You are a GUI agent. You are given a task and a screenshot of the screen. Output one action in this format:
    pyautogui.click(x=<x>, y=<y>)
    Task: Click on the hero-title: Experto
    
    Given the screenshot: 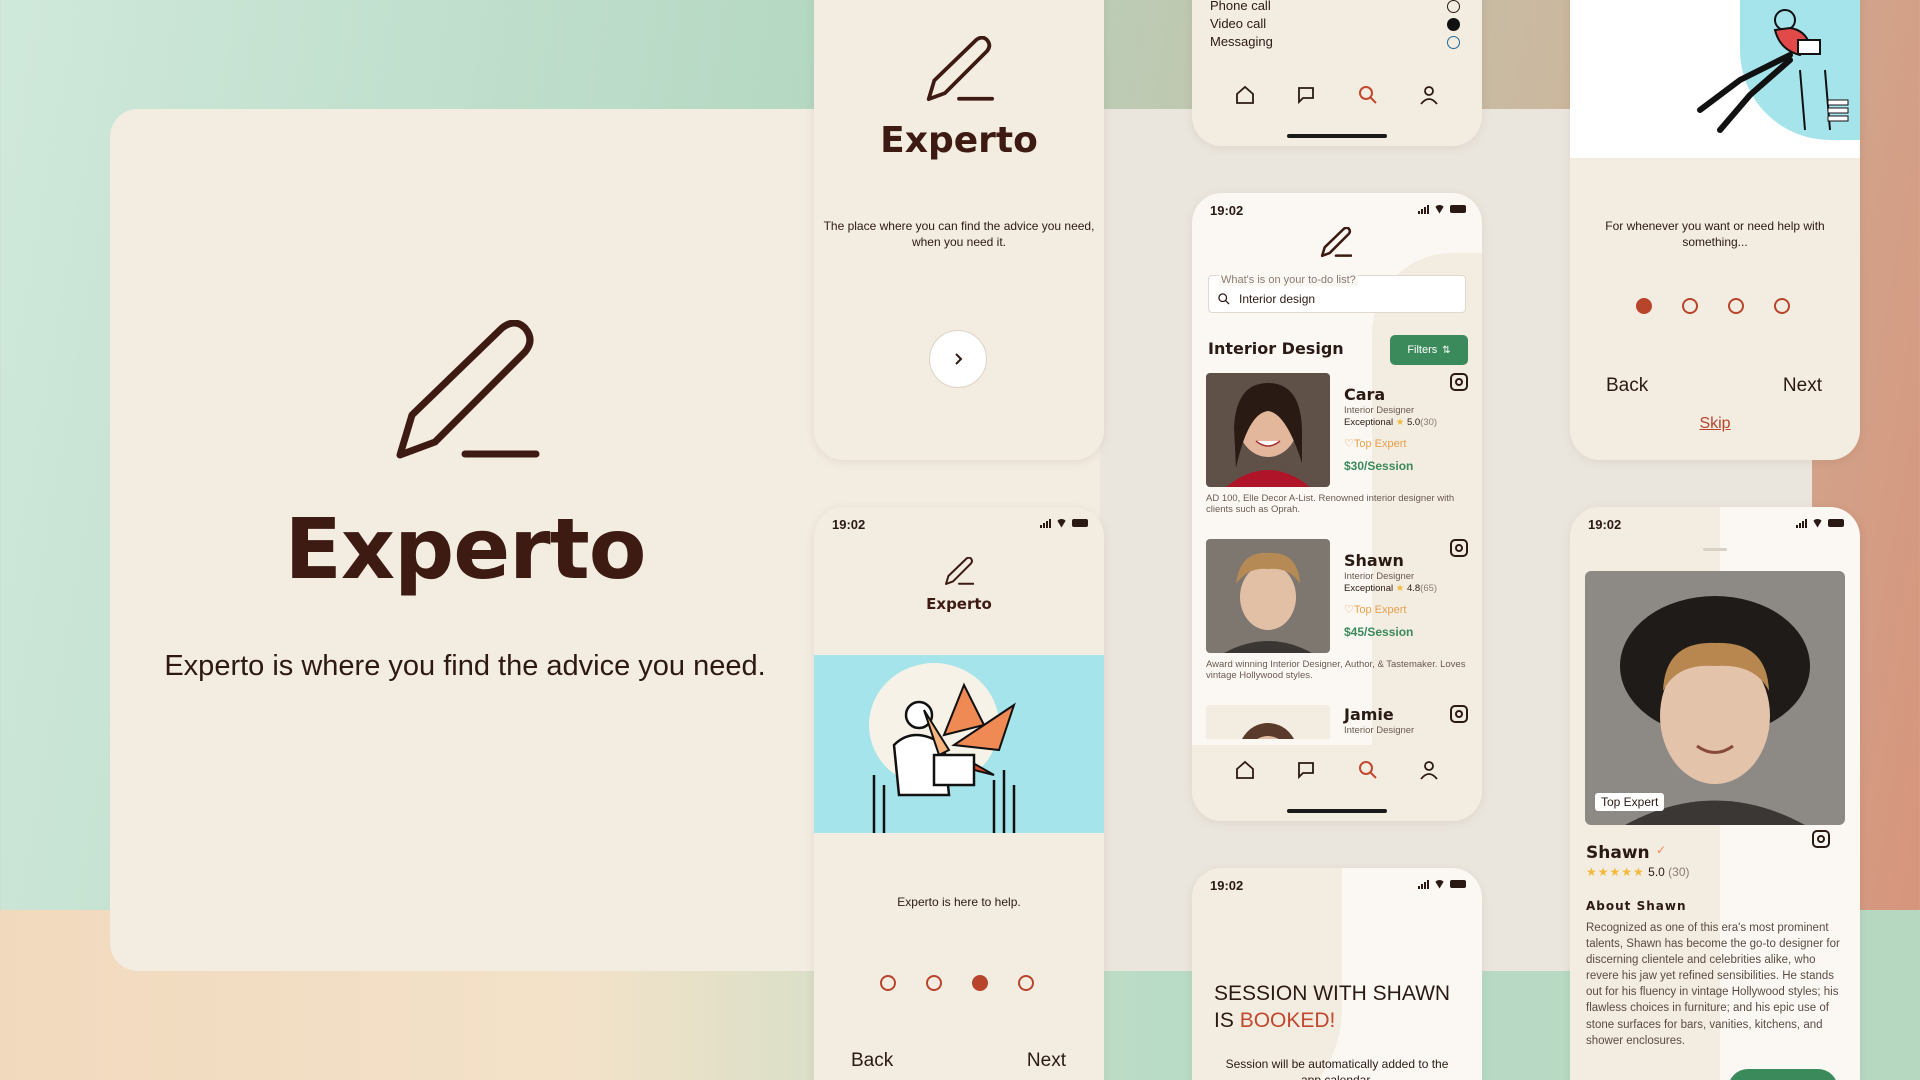 What is the action you would take?
    pyautogui.click(x=465, y=549)
    